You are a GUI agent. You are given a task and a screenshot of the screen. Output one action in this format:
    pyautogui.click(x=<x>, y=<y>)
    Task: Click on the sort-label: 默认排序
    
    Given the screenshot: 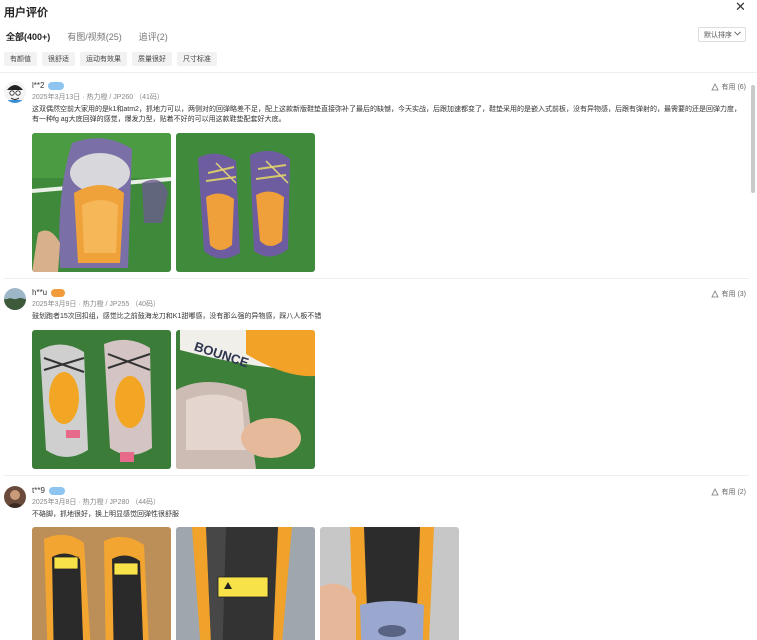 What is the action you would take?
    pyautogui.click(x=718, y=35)
    